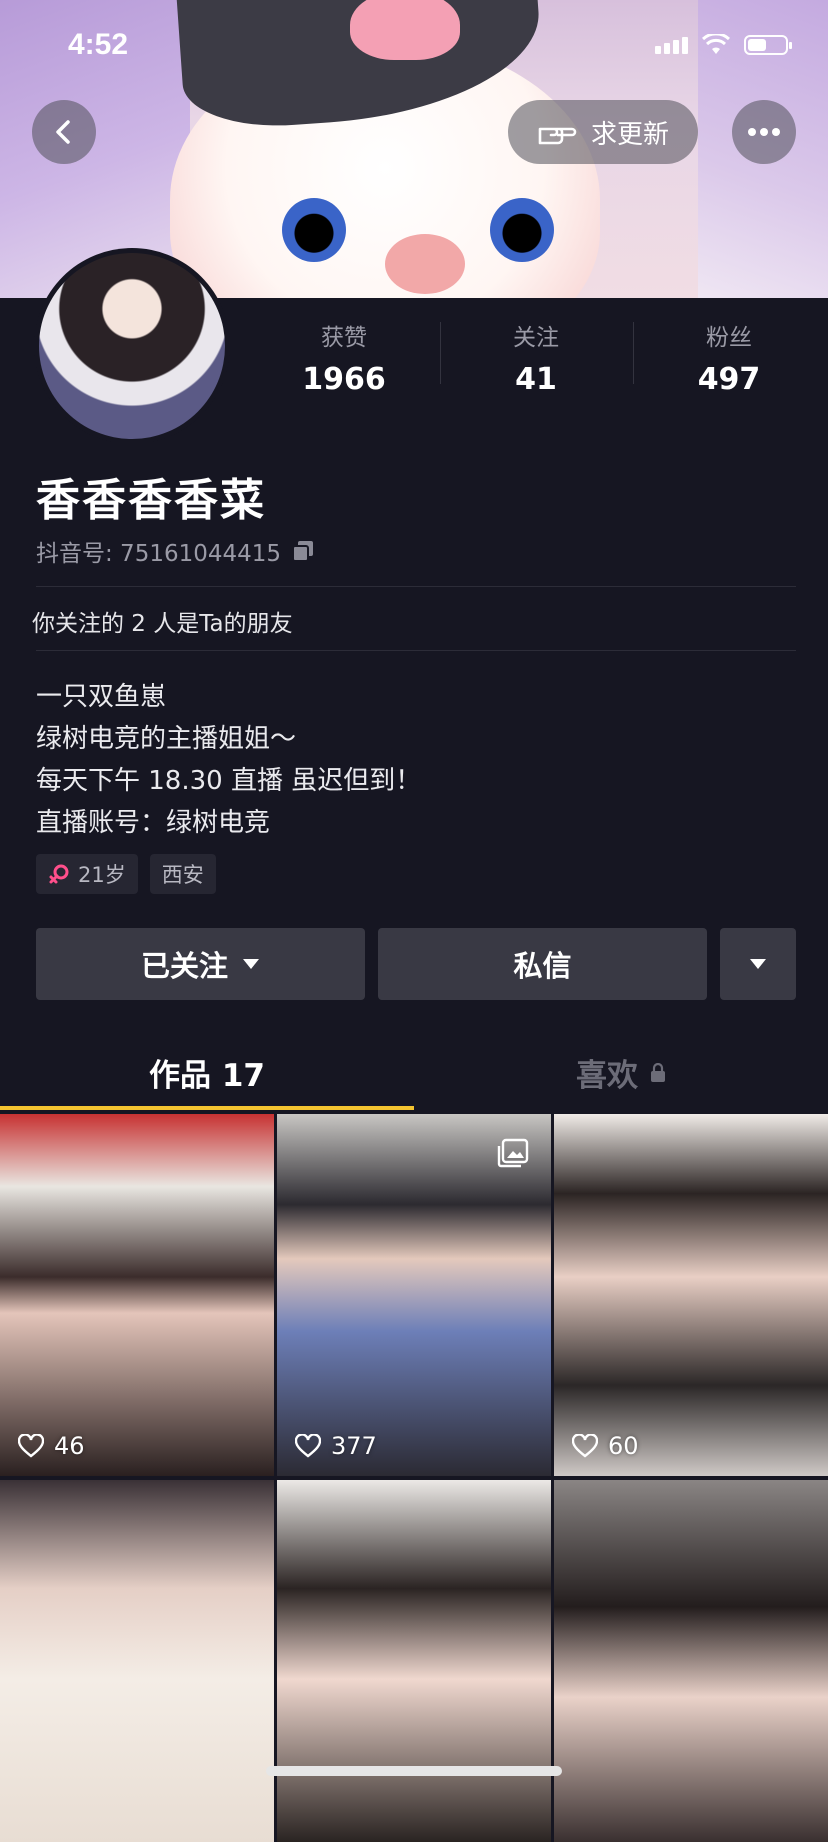 The height and width of the screenshot is (1842, 828). What do you see at coordinates (513, 1153) in the screenshot?
I see `gallery-icon` at bounding box center [513, 1153].